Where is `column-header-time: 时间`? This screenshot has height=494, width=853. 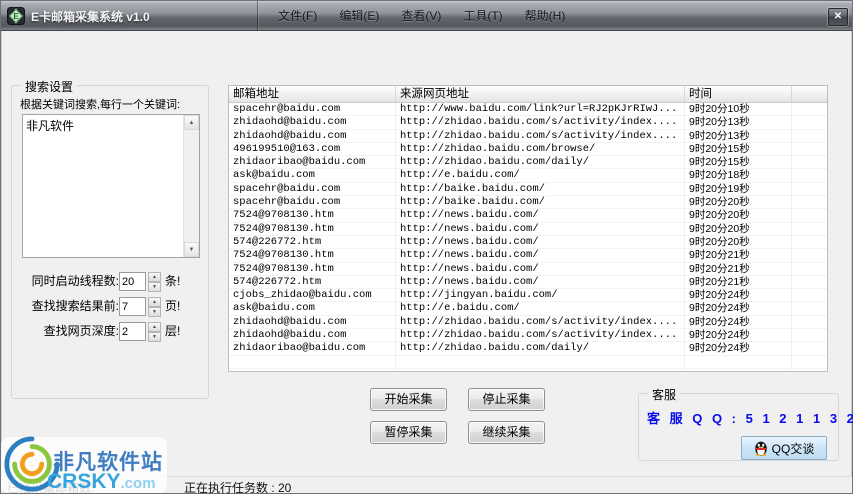 column-header-time: 时间 is located at coordinates (738, 94).